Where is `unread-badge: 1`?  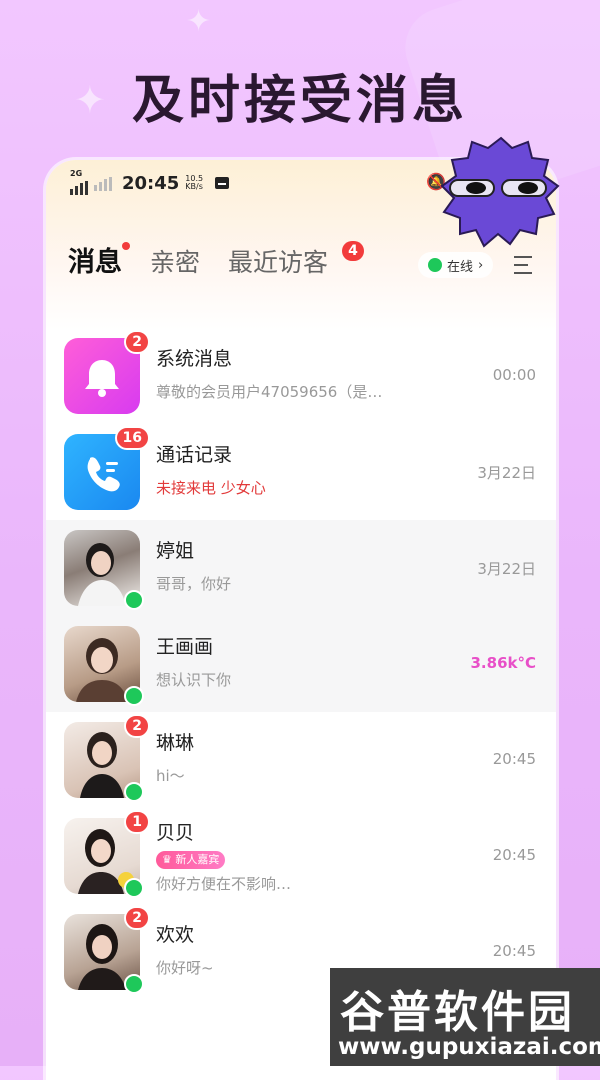 unread-badge: 1 is located at coordinates (137, 822).